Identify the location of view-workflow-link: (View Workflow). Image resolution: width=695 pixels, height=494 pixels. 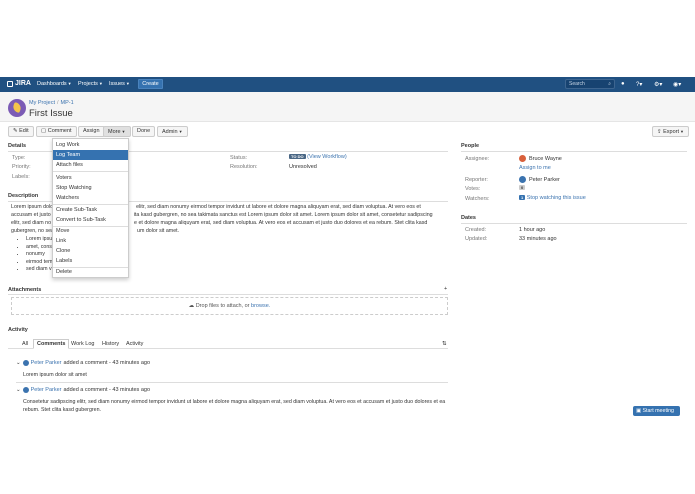
(327, 157).